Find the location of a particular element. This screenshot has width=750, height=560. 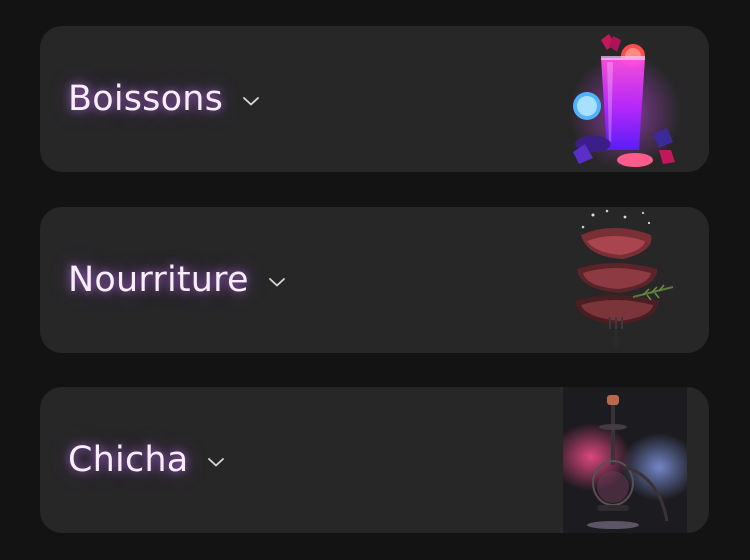

category-header: Nourriture is located at coordinates (177, 280).